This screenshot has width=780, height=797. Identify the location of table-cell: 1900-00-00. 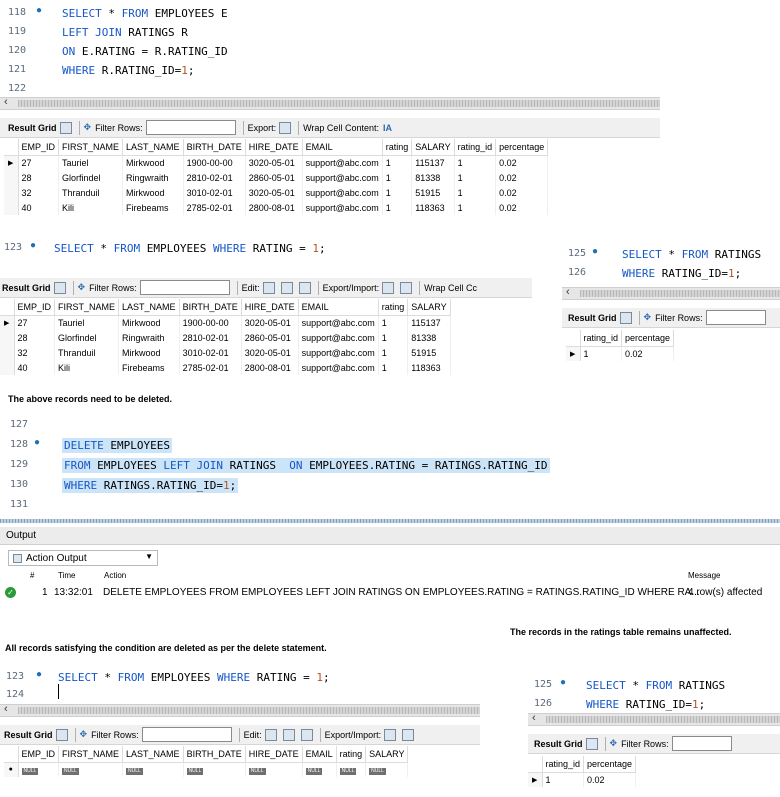
(210, 322).